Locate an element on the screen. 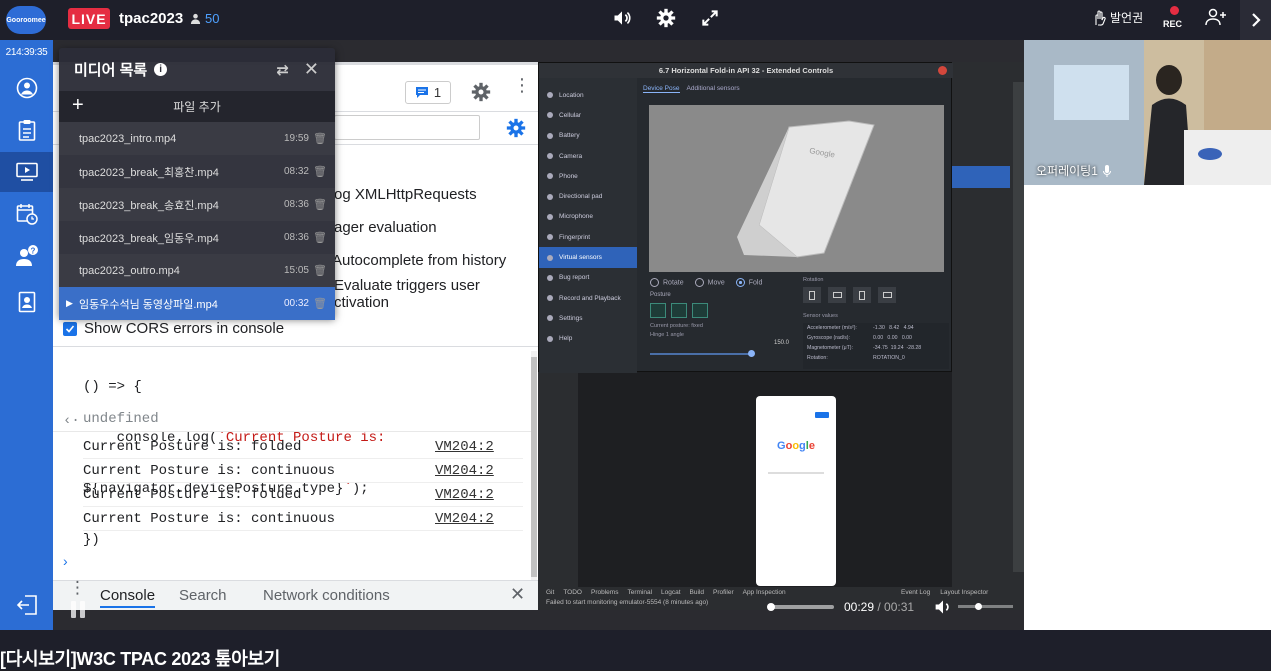  status-tab: Terminal is located at coordinates (639, 592).